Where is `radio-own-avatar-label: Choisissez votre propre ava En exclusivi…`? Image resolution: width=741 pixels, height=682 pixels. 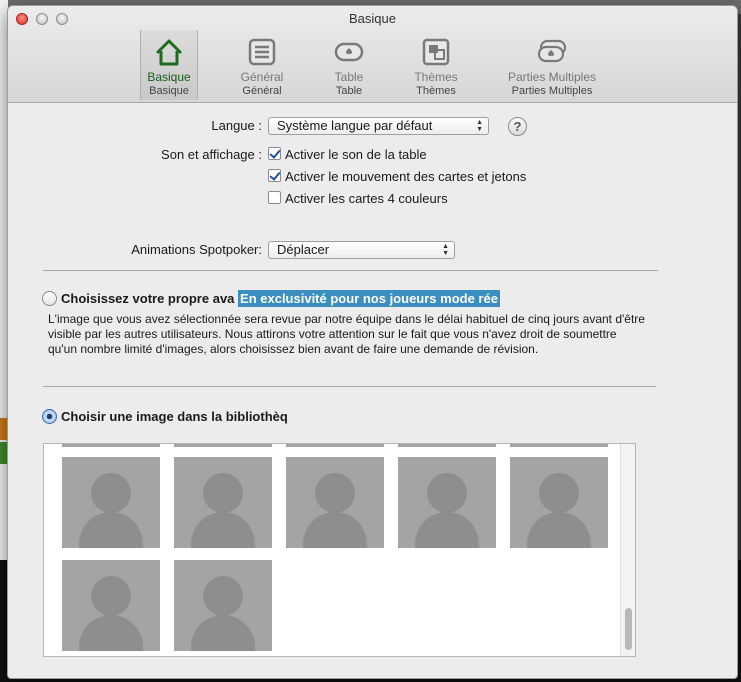 radio-own-avatar-label: Choisissez votre propre ava En exclusivi… is located at coordinates (280, 298).